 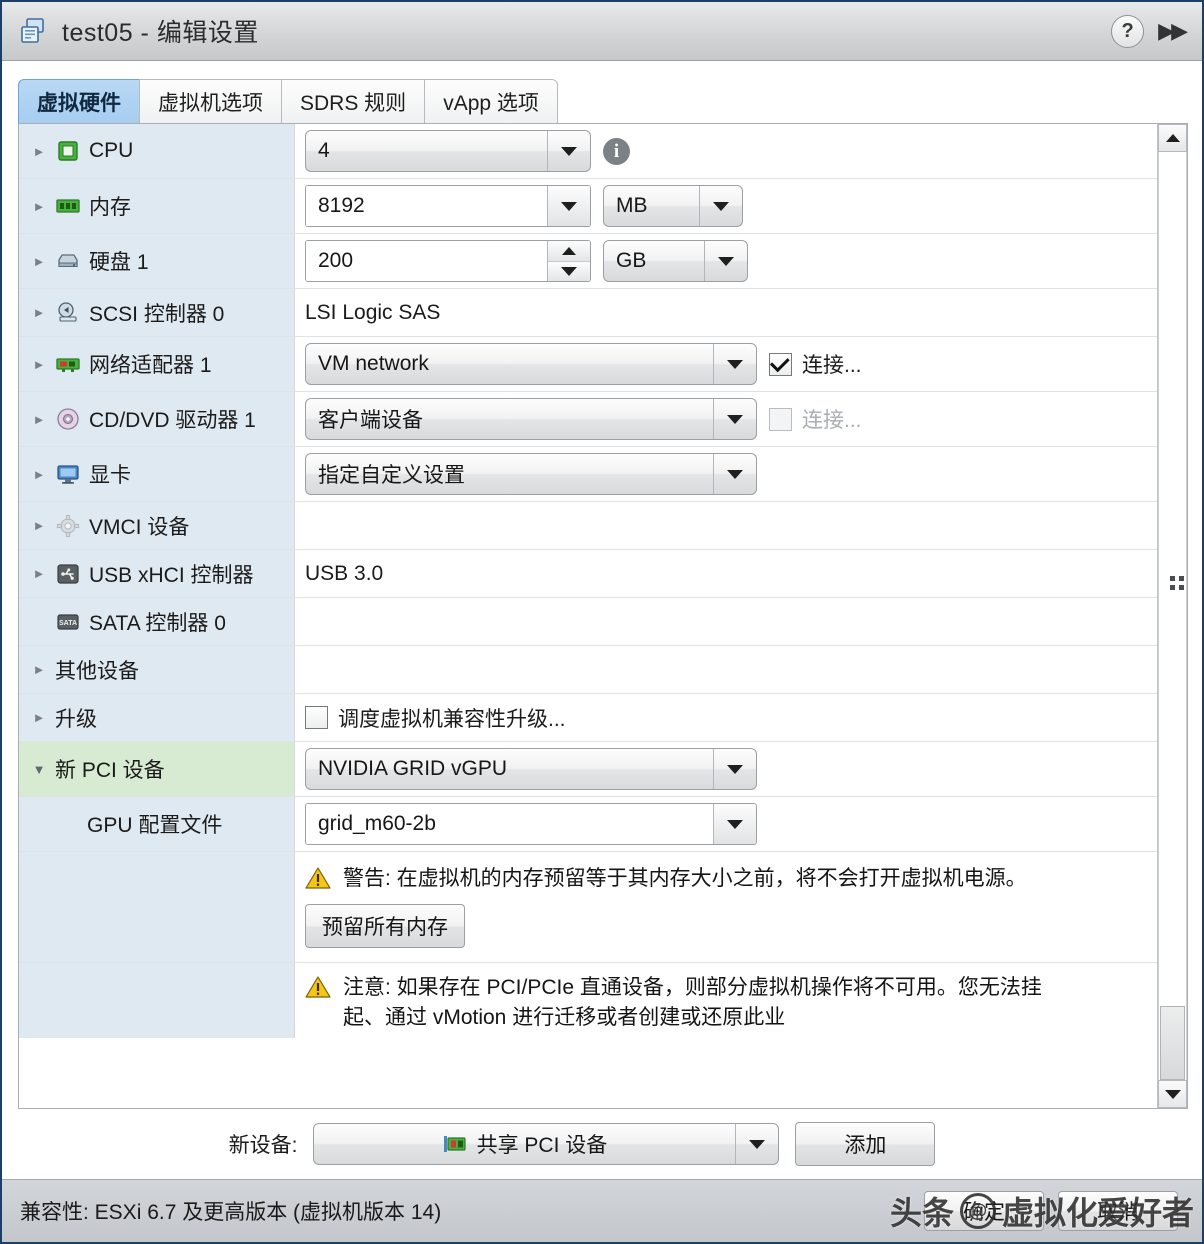 What do you see at coordinates (531, 419) in the screenshot?
I see `cddvd-dropdown: 客户端设备` at bounding box center [531, 419].